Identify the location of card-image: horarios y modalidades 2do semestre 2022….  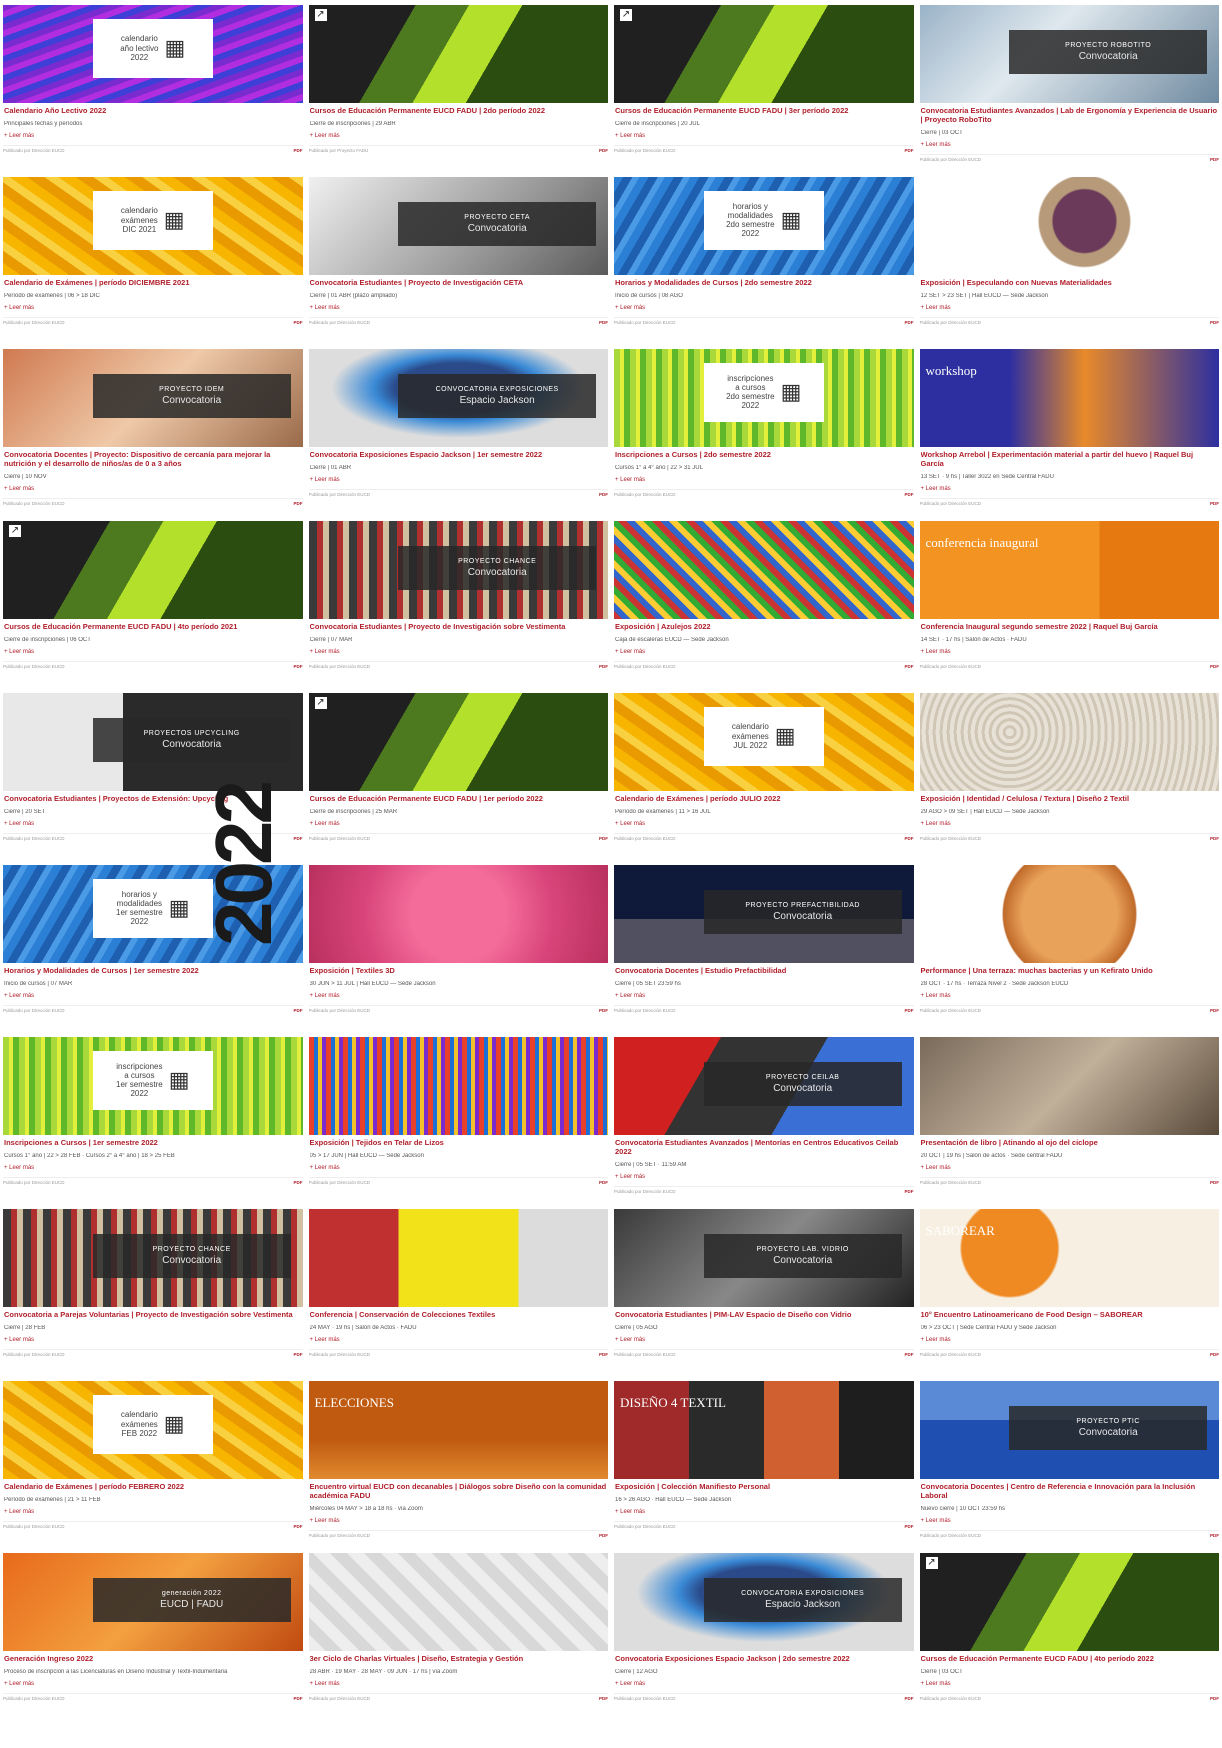
(764, 226).